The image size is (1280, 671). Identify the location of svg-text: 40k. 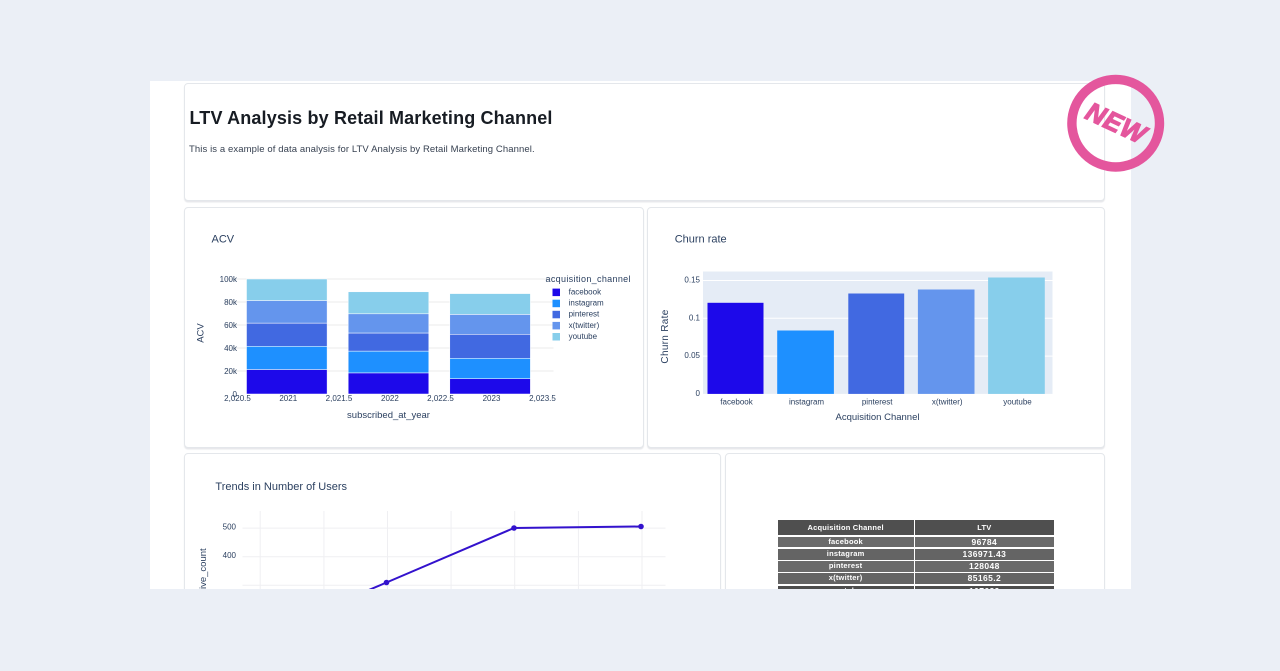
(231, 347).